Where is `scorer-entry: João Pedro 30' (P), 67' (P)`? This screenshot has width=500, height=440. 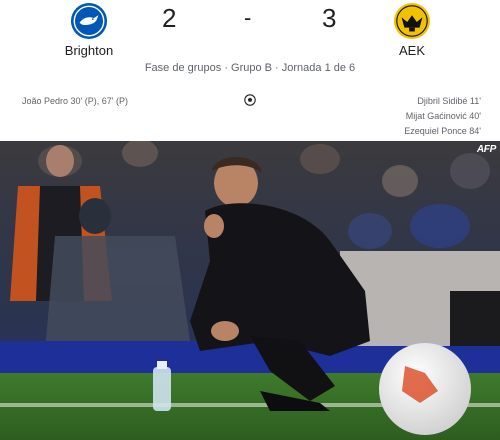
scorer-entry: João Pedro 30' (P), 67' (P) is located at coordinates (75, 101).